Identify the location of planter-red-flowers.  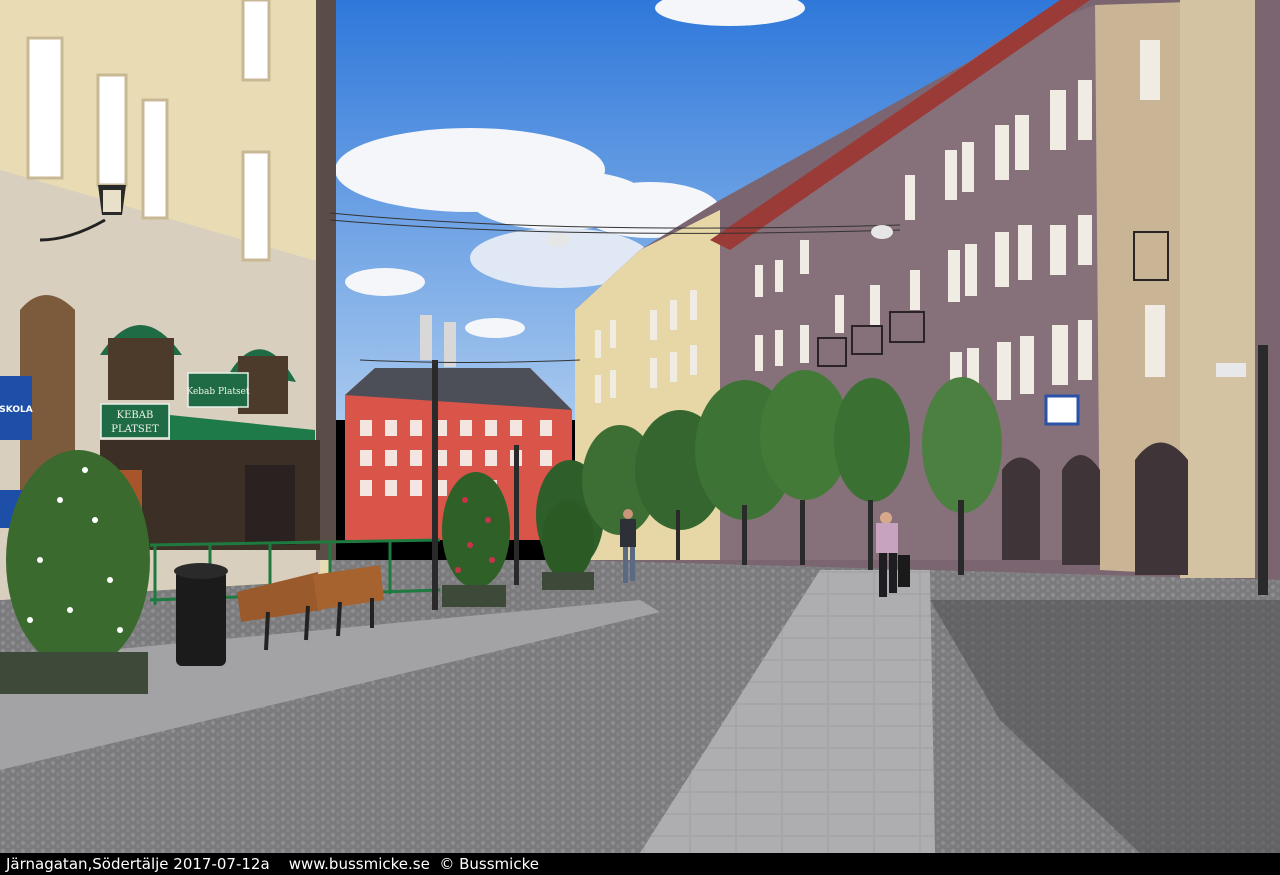
(476, 539).